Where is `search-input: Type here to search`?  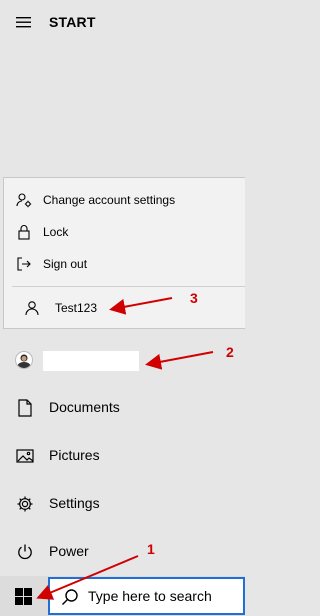
search-input: Type here to search is located at coordinates (146, 596).